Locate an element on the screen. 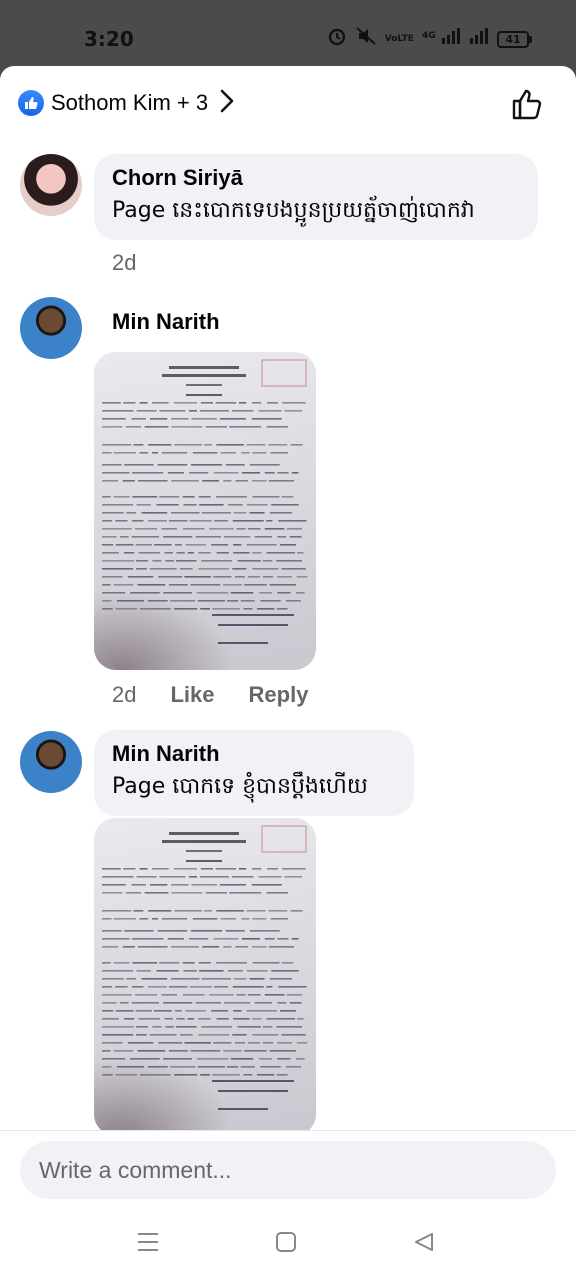 Image resolution: width=576 pixels, height=1280 pixels. comment-meta: 2d is located at coordinates (124, 263).